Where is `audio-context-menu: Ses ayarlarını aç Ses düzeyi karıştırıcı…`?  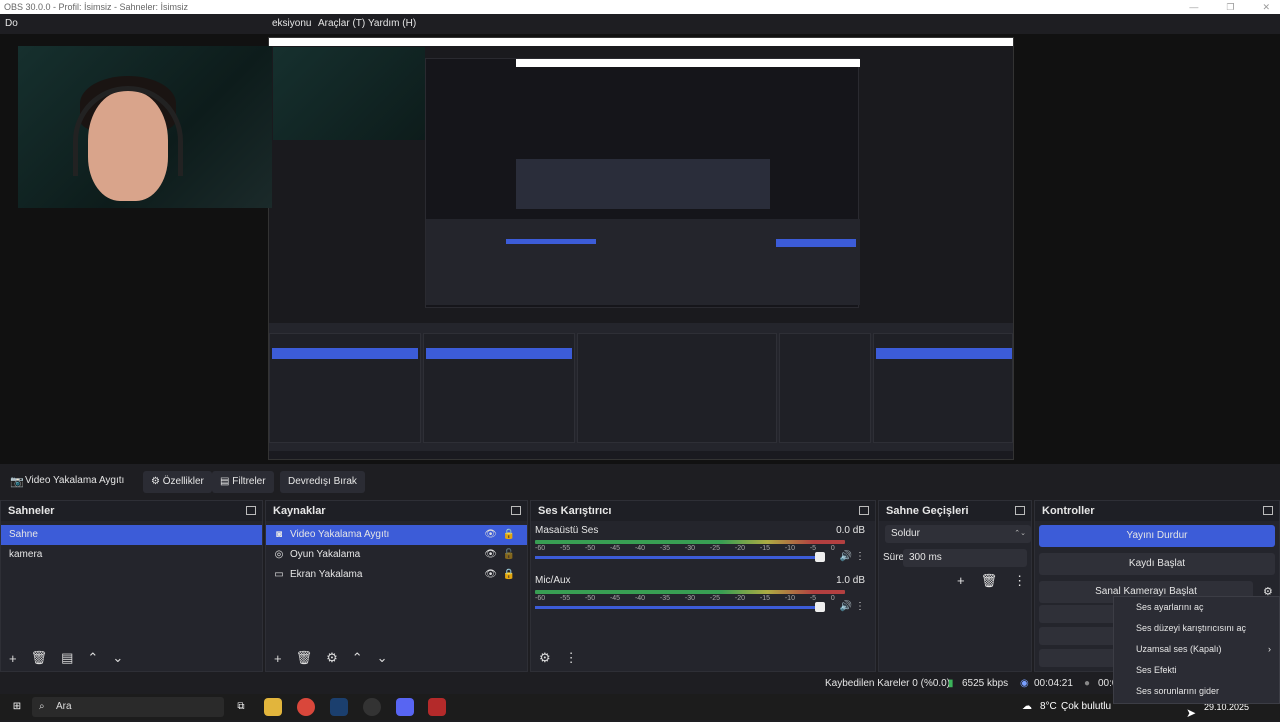 audio-context-menu: Ses ayarlarını aç Ses düzeyi karıştırıcı… is located at coordinates (1196, 650).